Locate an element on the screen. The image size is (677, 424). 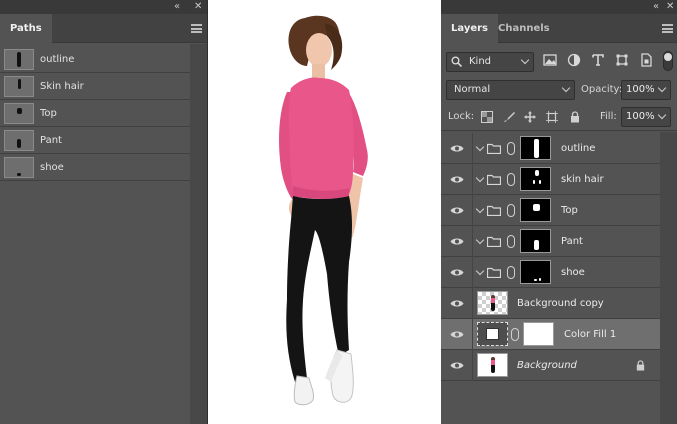
layer-mask-thumbnail is located at coordinates (538, 334).